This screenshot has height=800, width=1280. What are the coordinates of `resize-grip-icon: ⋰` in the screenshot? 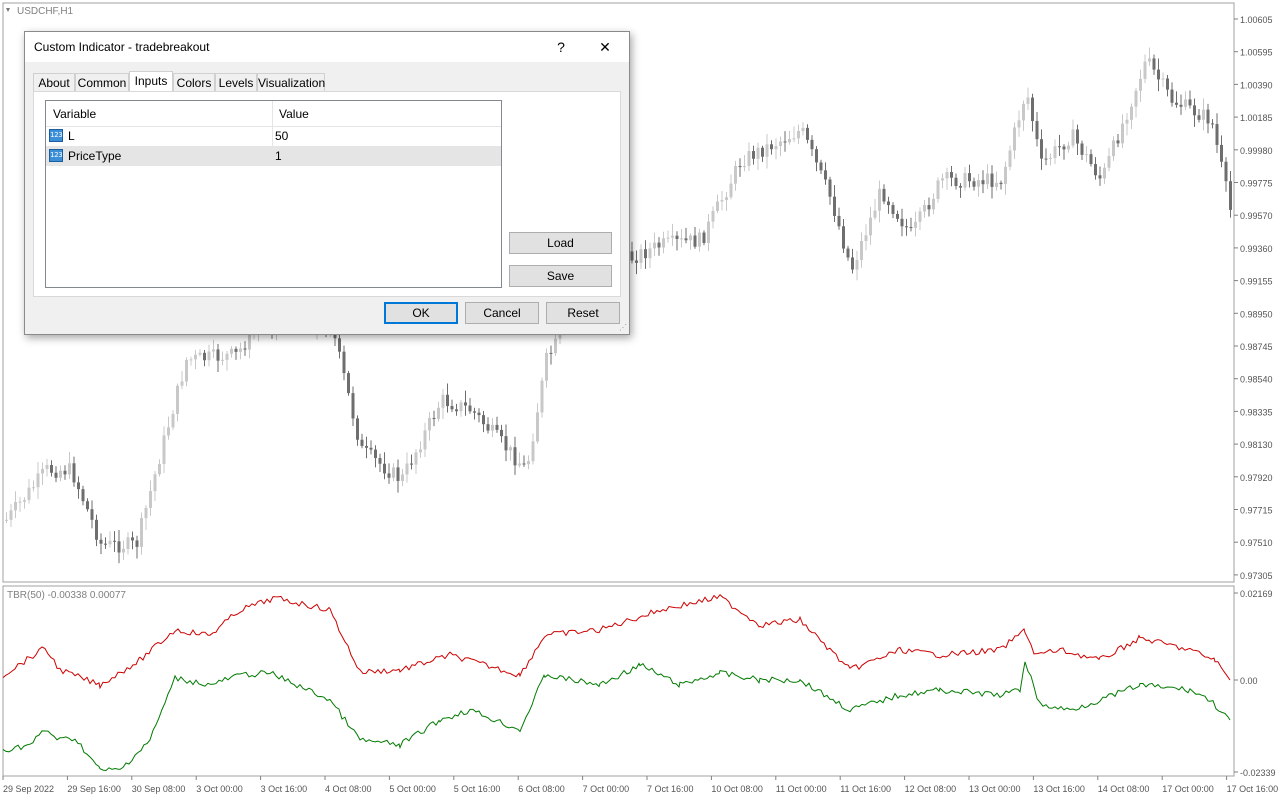 It's located at (623, 328).